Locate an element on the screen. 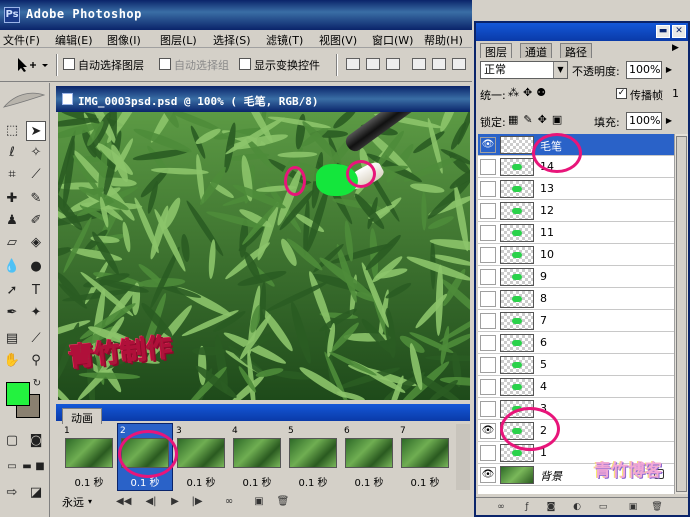  notes-tool-icon: ▤ is located at coordinates (12, 339).